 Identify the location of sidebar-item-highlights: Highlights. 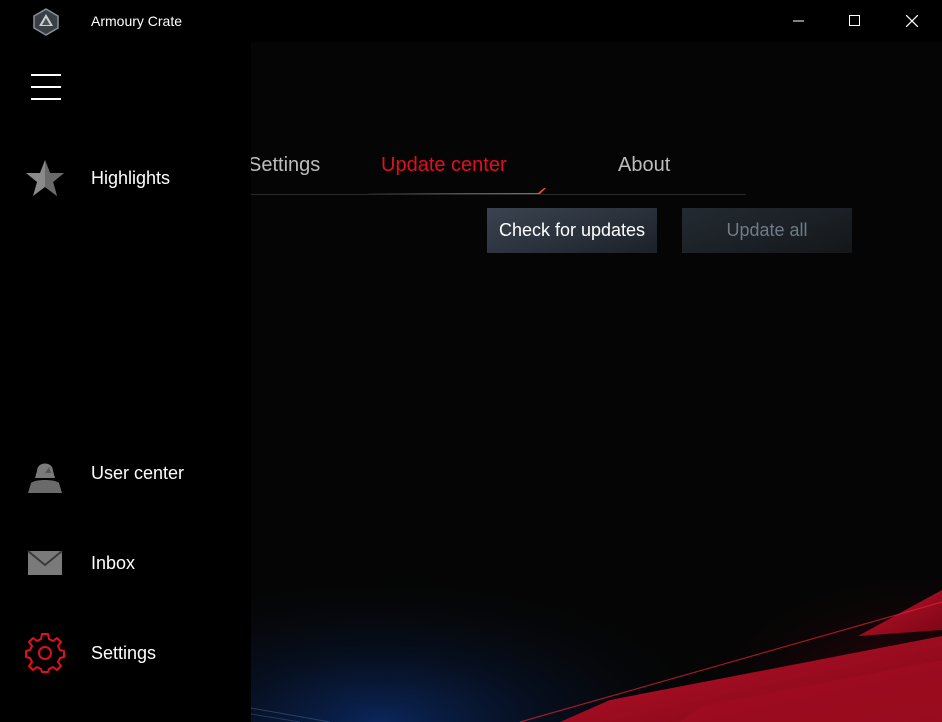
(125, 178).